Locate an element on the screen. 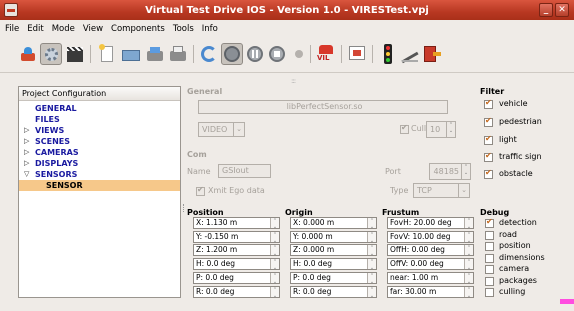  vil-icon: VIL is located at coordinates (326, 54).